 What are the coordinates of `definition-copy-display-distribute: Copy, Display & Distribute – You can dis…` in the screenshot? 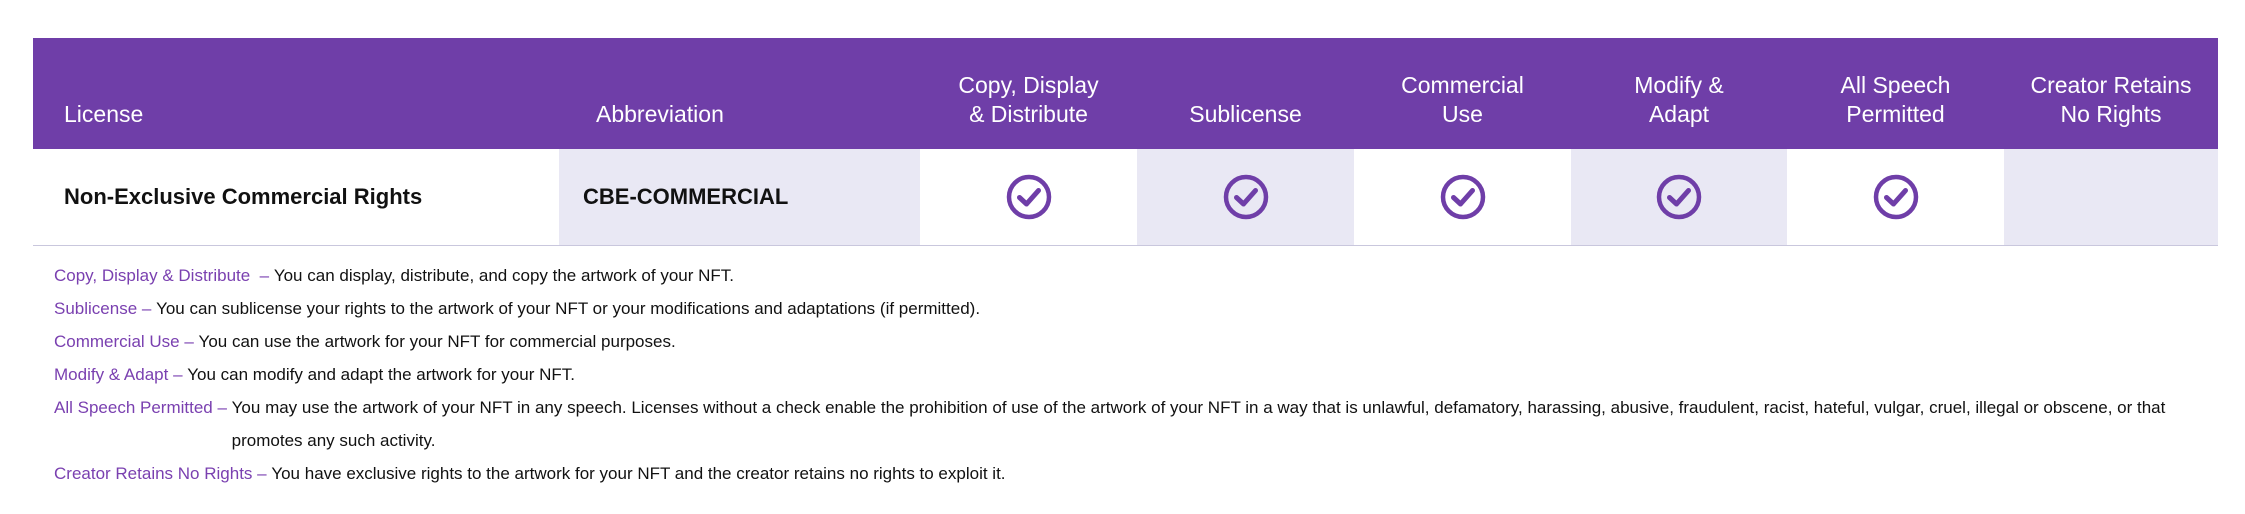 It's located at (1139, 275).